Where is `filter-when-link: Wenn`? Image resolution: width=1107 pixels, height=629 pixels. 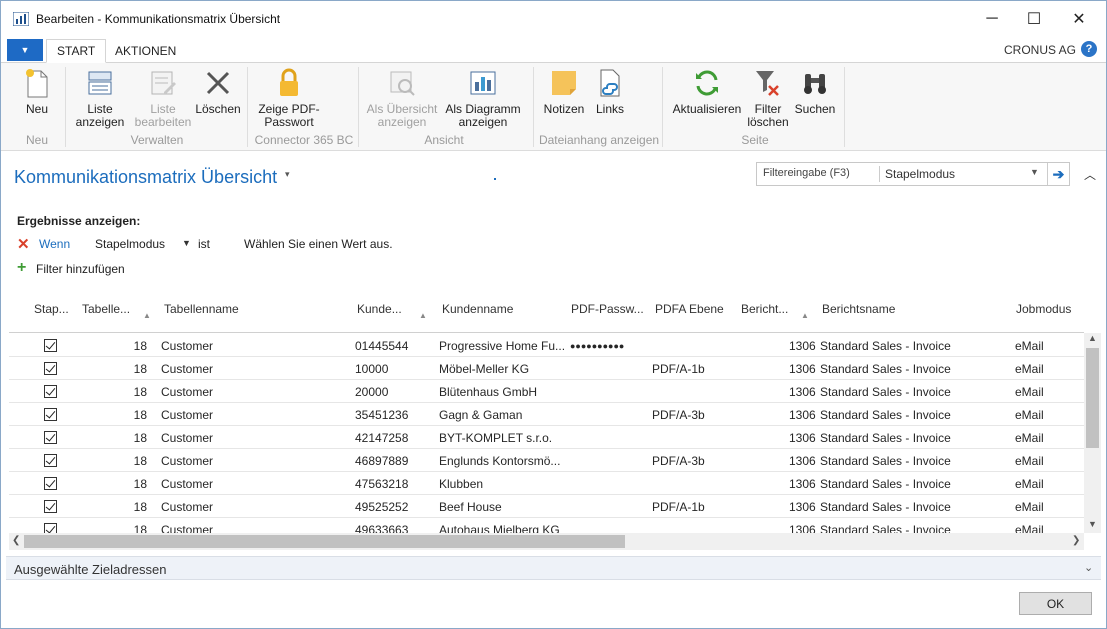
filter-when-link: Wenn is located at coordinates (54, 244).